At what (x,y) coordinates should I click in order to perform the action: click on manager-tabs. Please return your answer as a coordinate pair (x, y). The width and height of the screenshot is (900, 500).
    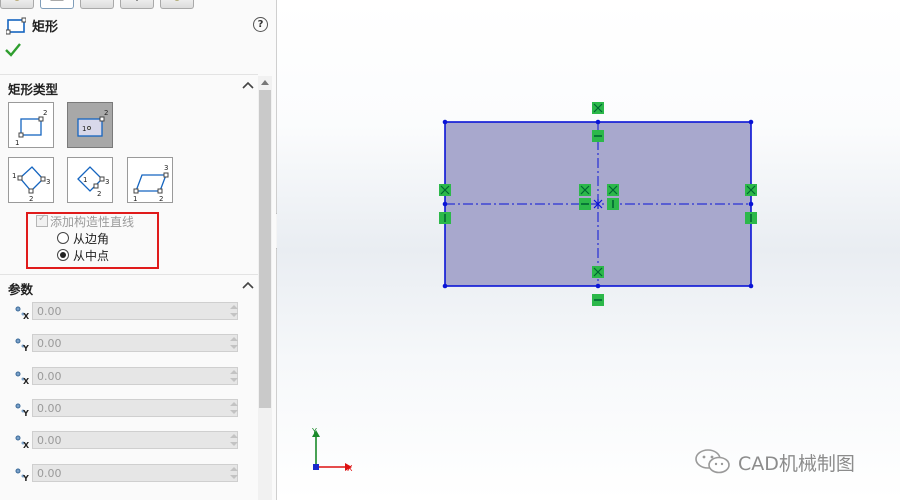
    Looking at the image, I should click on (138, 4).